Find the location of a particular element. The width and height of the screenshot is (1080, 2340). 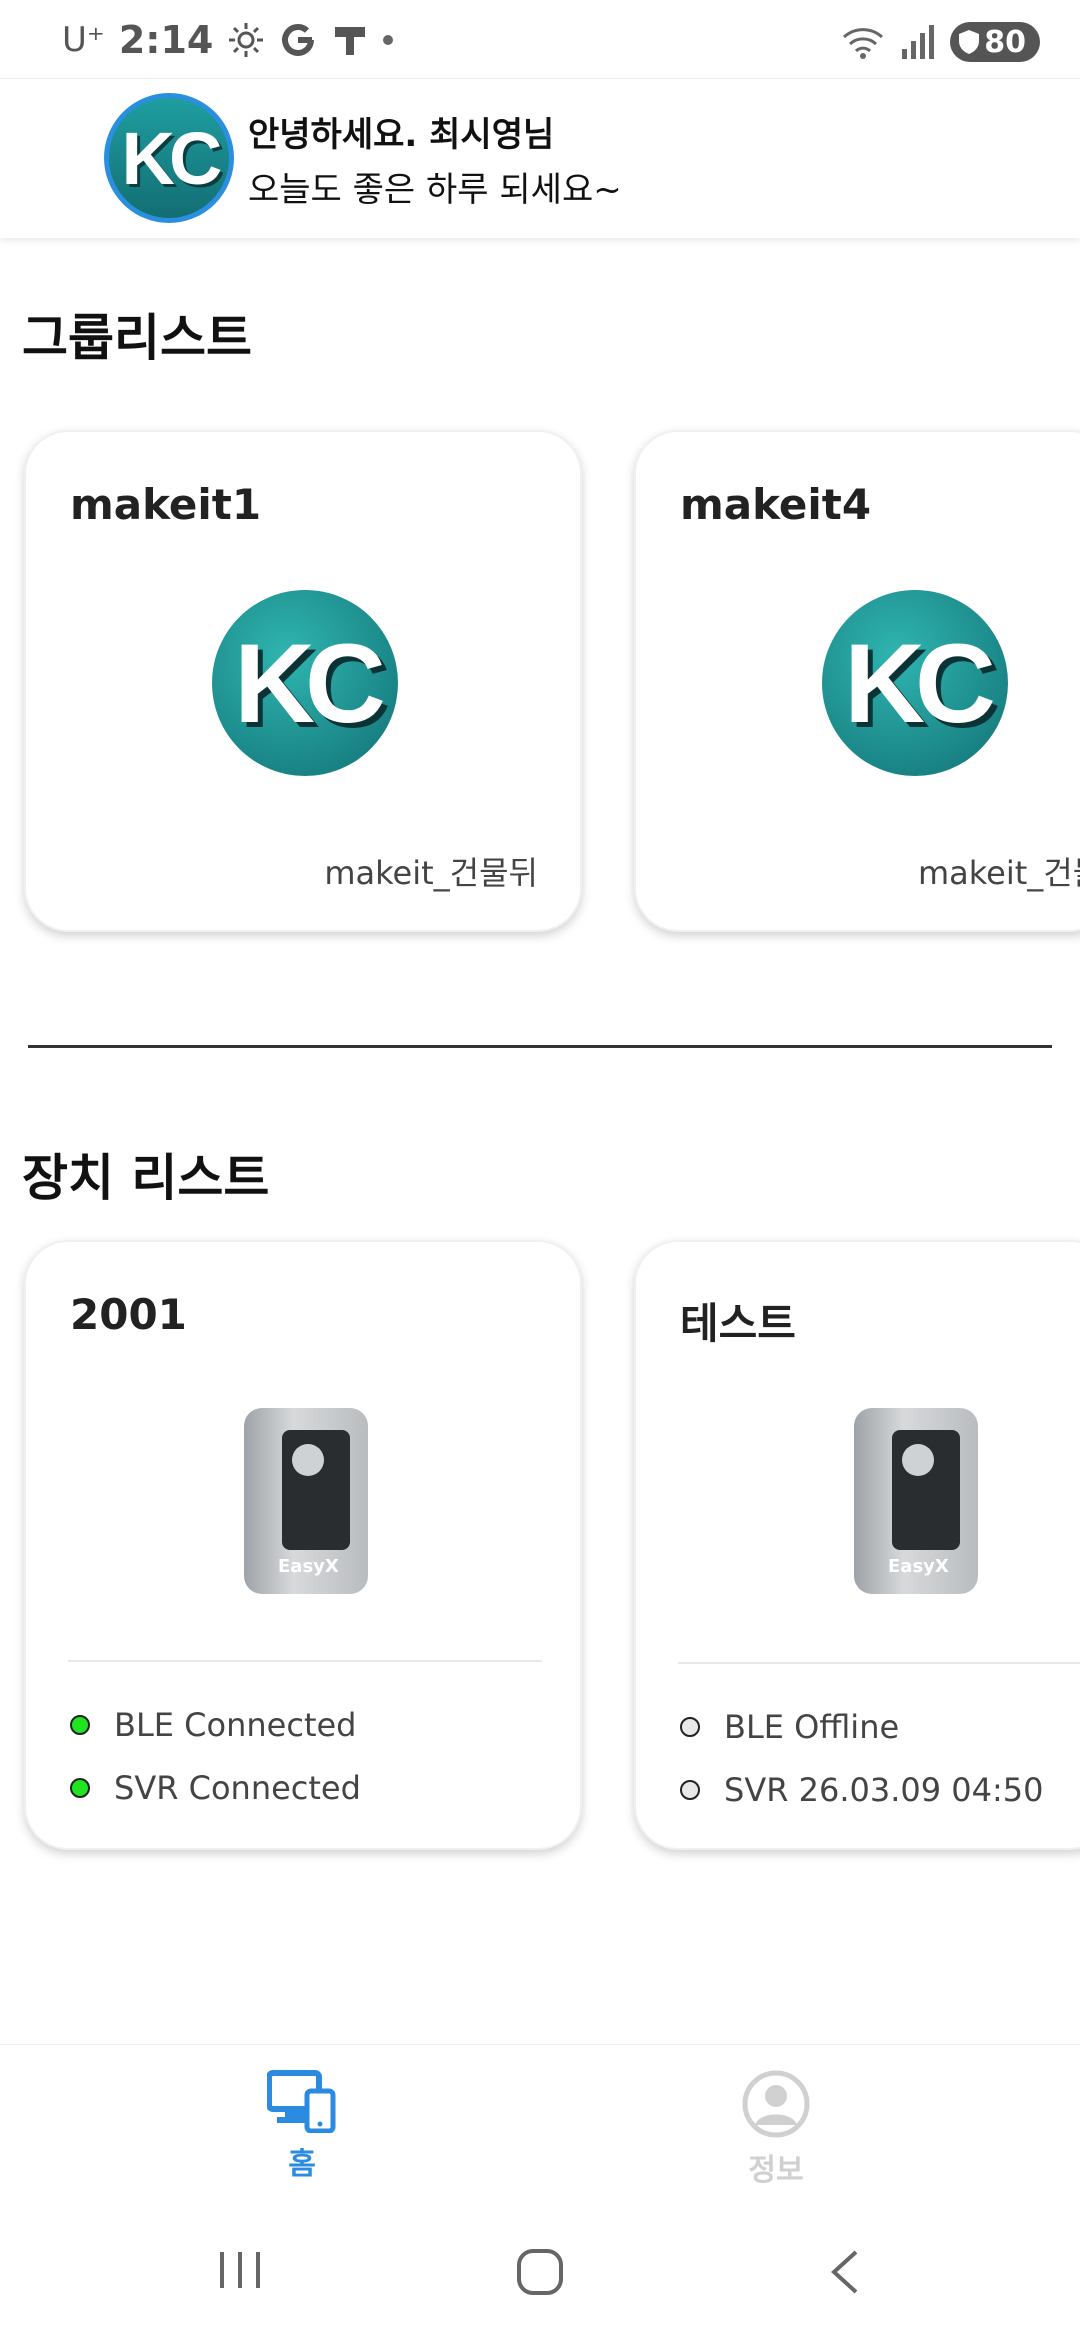

home-button-icon is located at coordinates (540, 2272).